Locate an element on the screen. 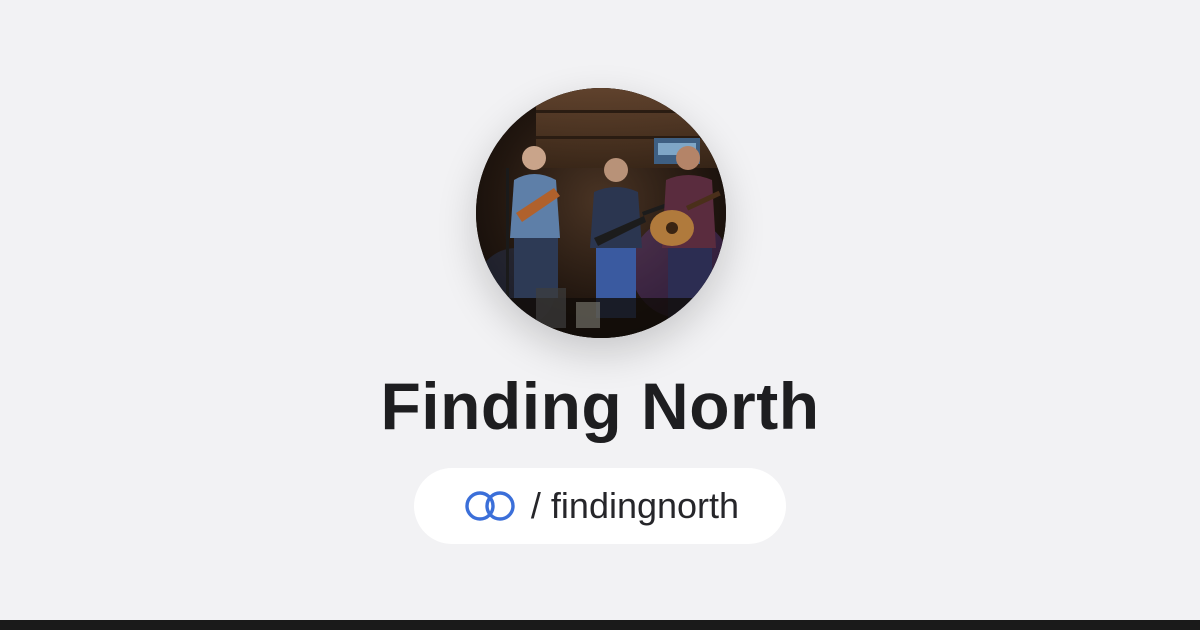  band-photo-image is located at coordinates (601, 213).